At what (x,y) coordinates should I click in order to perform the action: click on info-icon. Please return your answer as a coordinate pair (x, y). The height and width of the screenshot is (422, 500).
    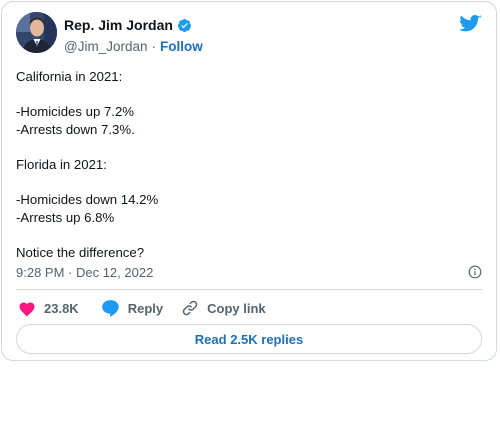
    Looking at the image, I should click on (475, 272).